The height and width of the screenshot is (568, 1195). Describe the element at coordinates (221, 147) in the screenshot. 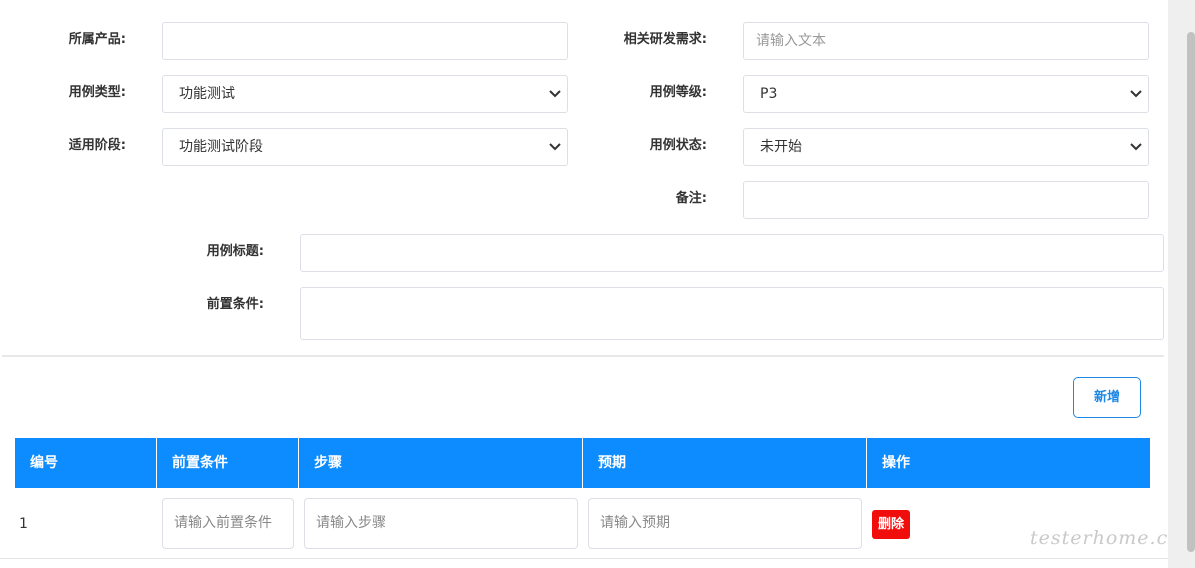

I see `stage-value: 功能测试阶段` at that location.